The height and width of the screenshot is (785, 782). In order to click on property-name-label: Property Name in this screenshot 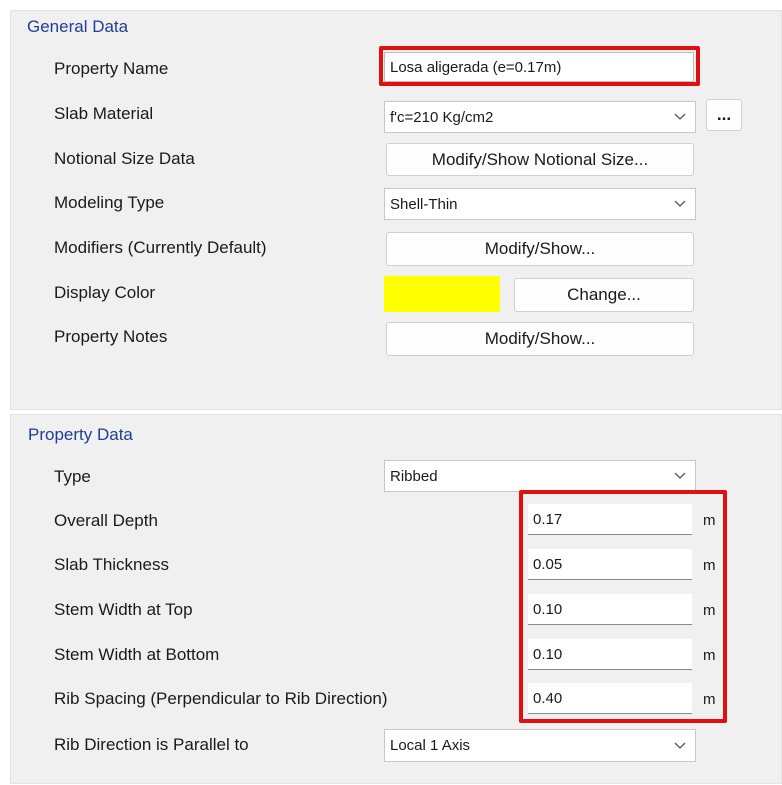, I will do `click(111, 68)`.